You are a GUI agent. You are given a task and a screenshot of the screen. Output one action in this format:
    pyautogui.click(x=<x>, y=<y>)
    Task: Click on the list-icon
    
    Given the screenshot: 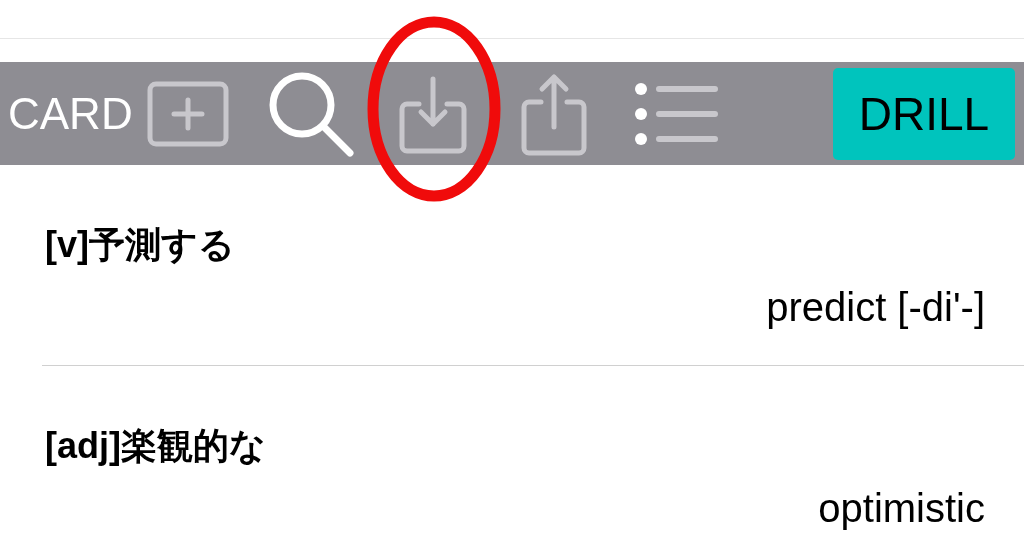 What is the action you would take?
    pyautogui.click(x=675, y=113)
    